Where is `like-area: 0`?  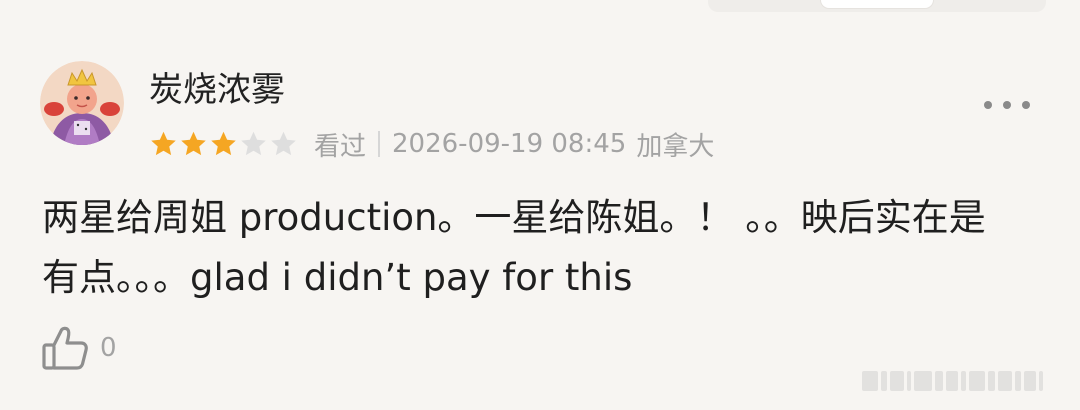
like-area: 0 is located at coordinates (78, 348).